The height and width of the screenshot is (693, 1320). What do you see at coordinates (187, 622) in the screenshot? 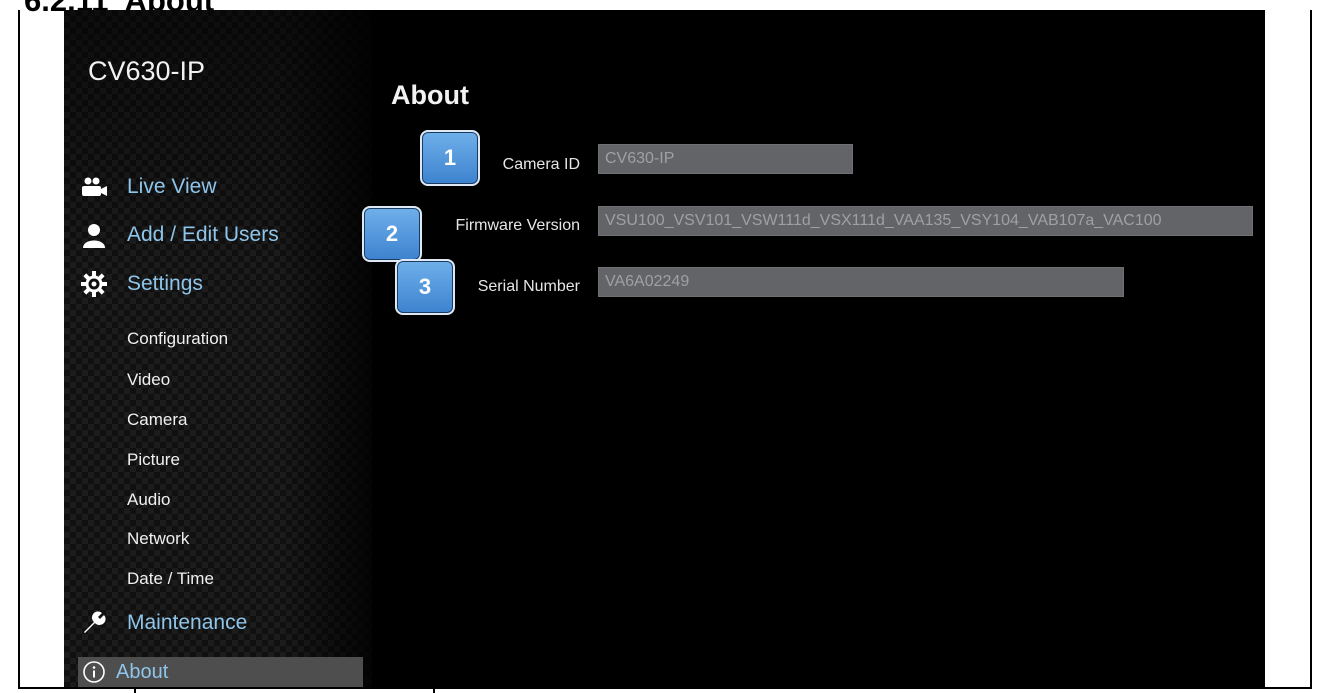
I see `nav-maintenance-label: Maintenance` at bounding box center [187, 622].